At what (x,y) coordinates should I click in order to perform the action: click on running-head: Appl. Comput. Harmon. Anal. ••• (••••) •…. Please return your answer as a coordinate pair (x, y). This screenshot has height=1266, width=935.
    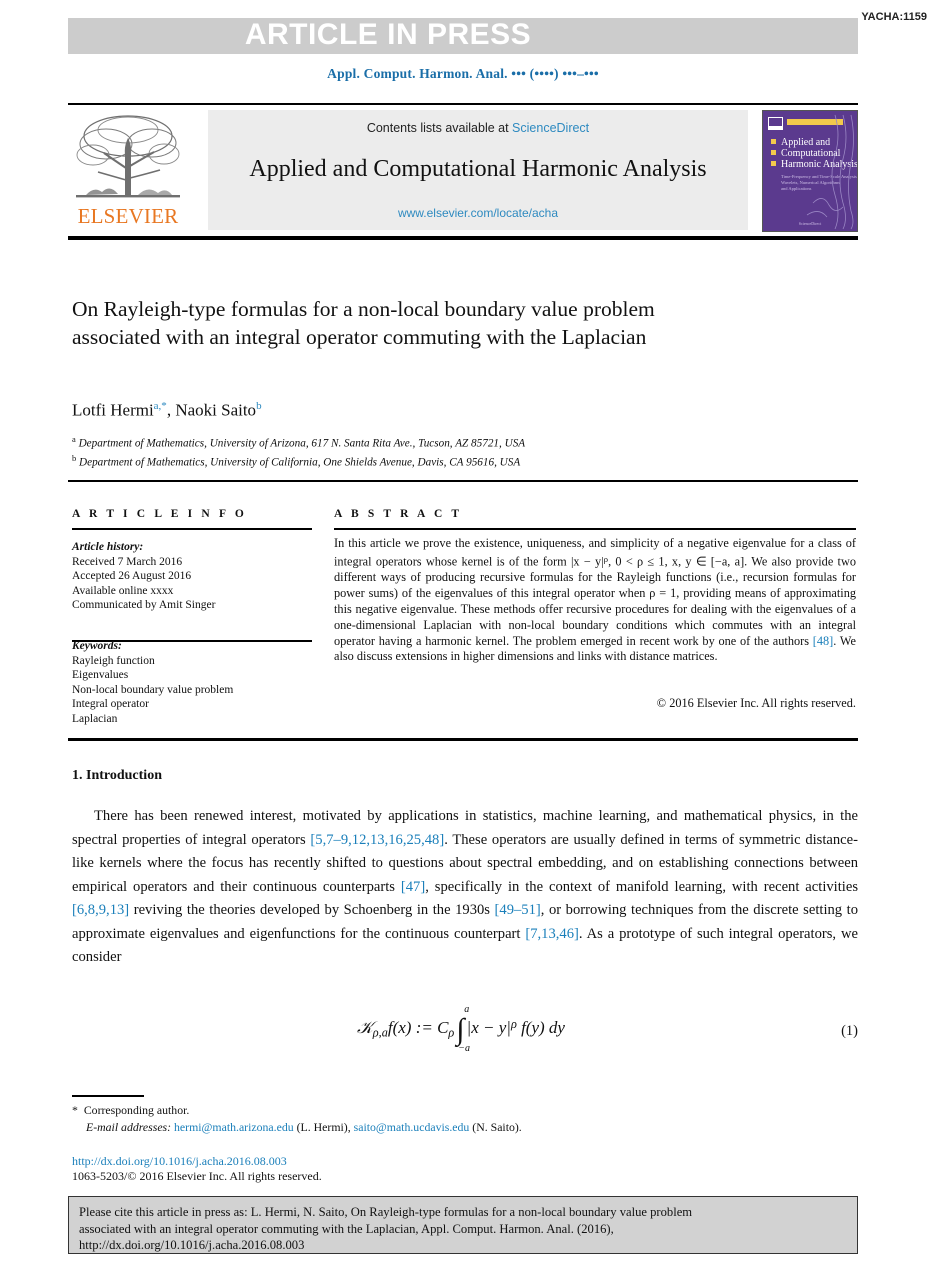
    Looking at the image, I should click on (463, 73).